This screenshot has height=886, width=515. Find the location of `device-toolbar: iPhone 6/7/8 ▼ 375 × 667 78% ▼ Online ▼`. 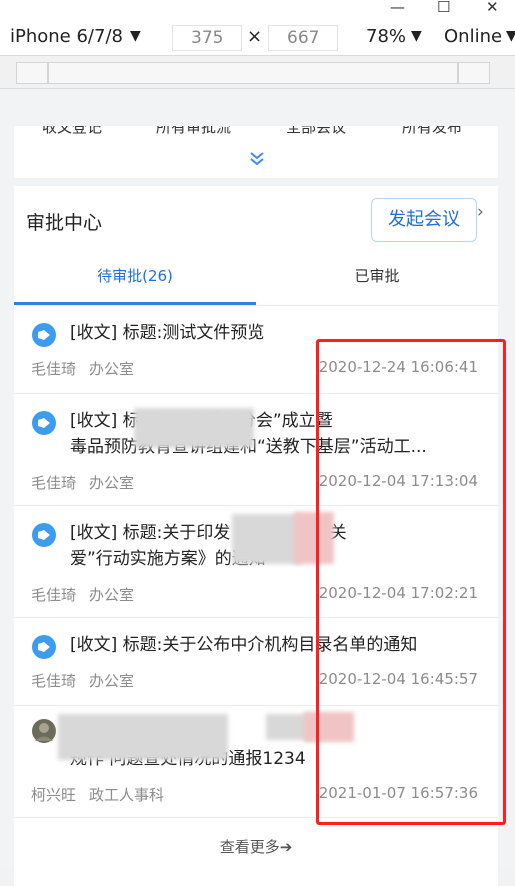

device-toolbar: iPhone 6/7/8 ▼ 375 × 667 78% ▼ Online ▼ is located at coordinates (257, 39).